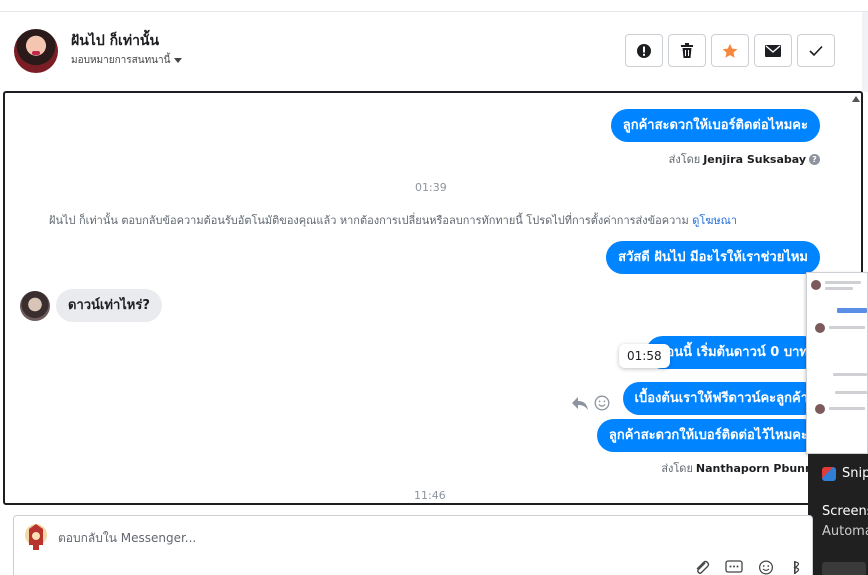 The height and width of the screenshot is (575, 868). Describe the element at coordinates (766, 567) in the screenshot. I see `emoji-icon` at that location.